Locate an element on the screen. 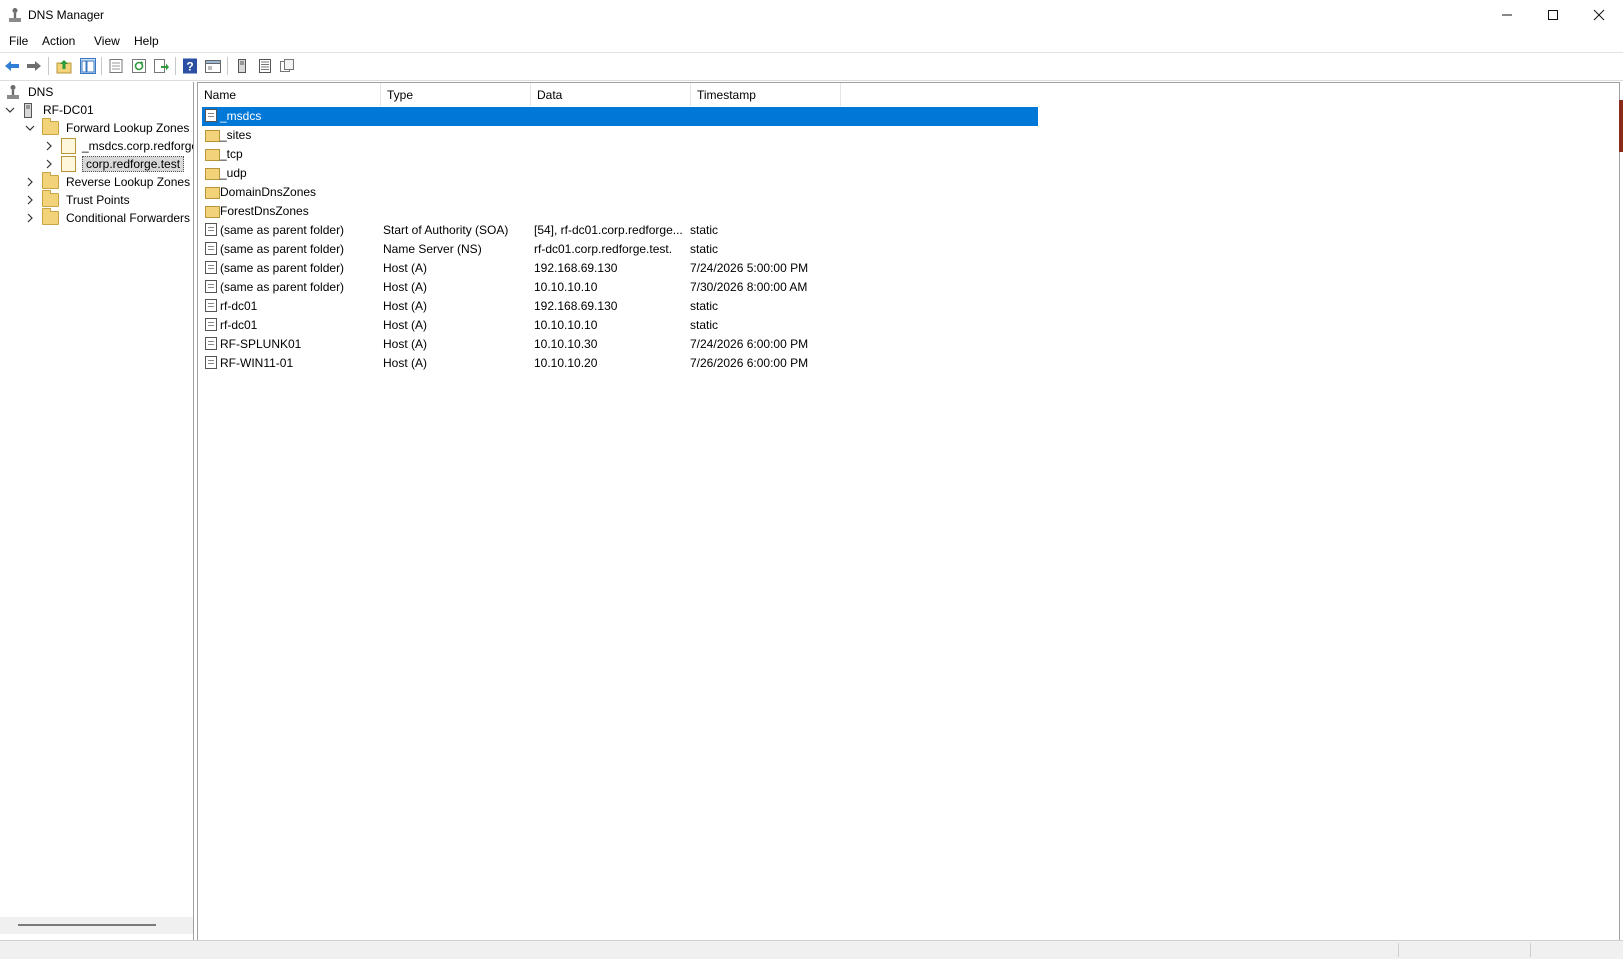 The width and height of the screenshot is (1623, 959). tree-label: Forward Lookup Zones is located at coordinates (128, 128).